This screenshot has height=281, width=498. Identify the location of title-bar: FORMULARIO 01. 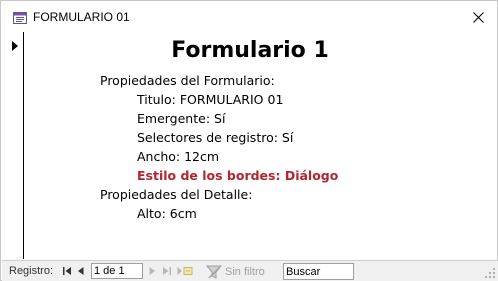
(249, 16).